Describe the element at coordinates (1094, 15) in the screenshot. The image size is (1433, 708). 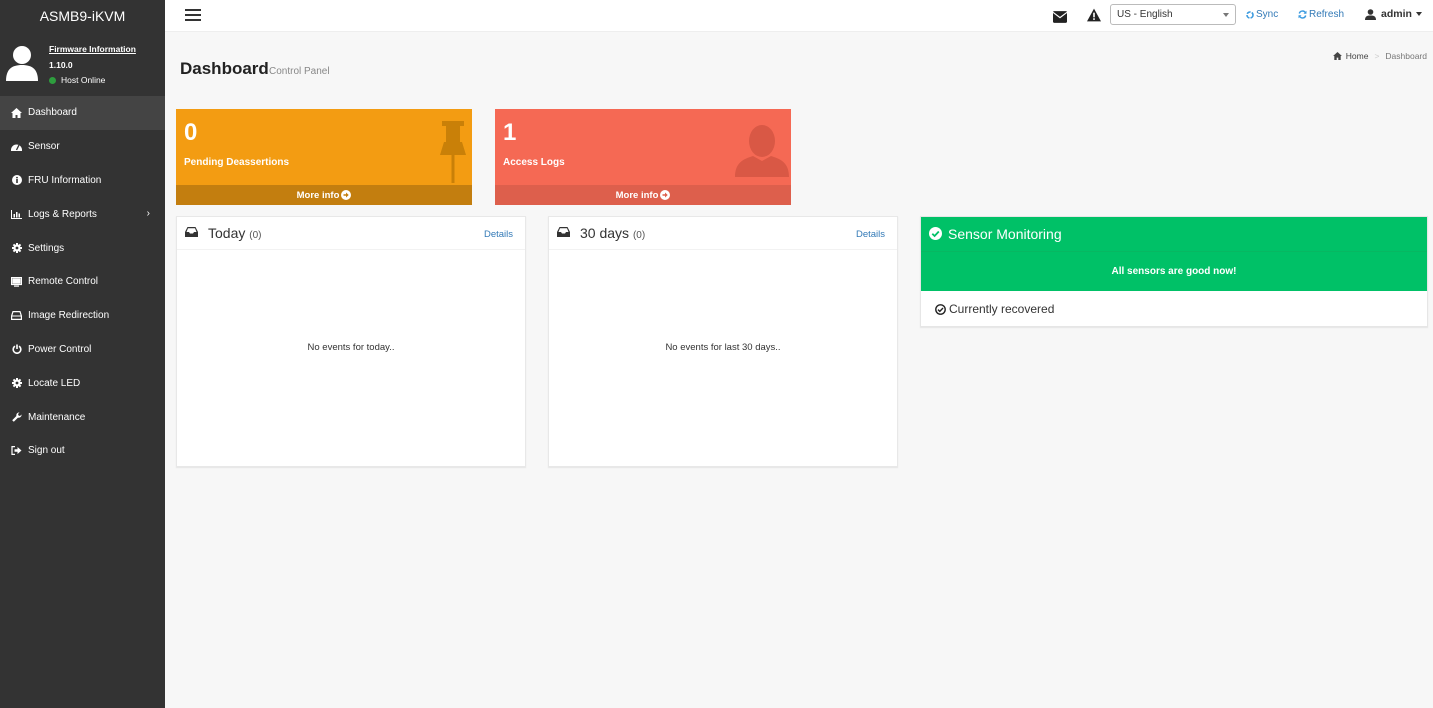
I see `warning-icon` at that location.